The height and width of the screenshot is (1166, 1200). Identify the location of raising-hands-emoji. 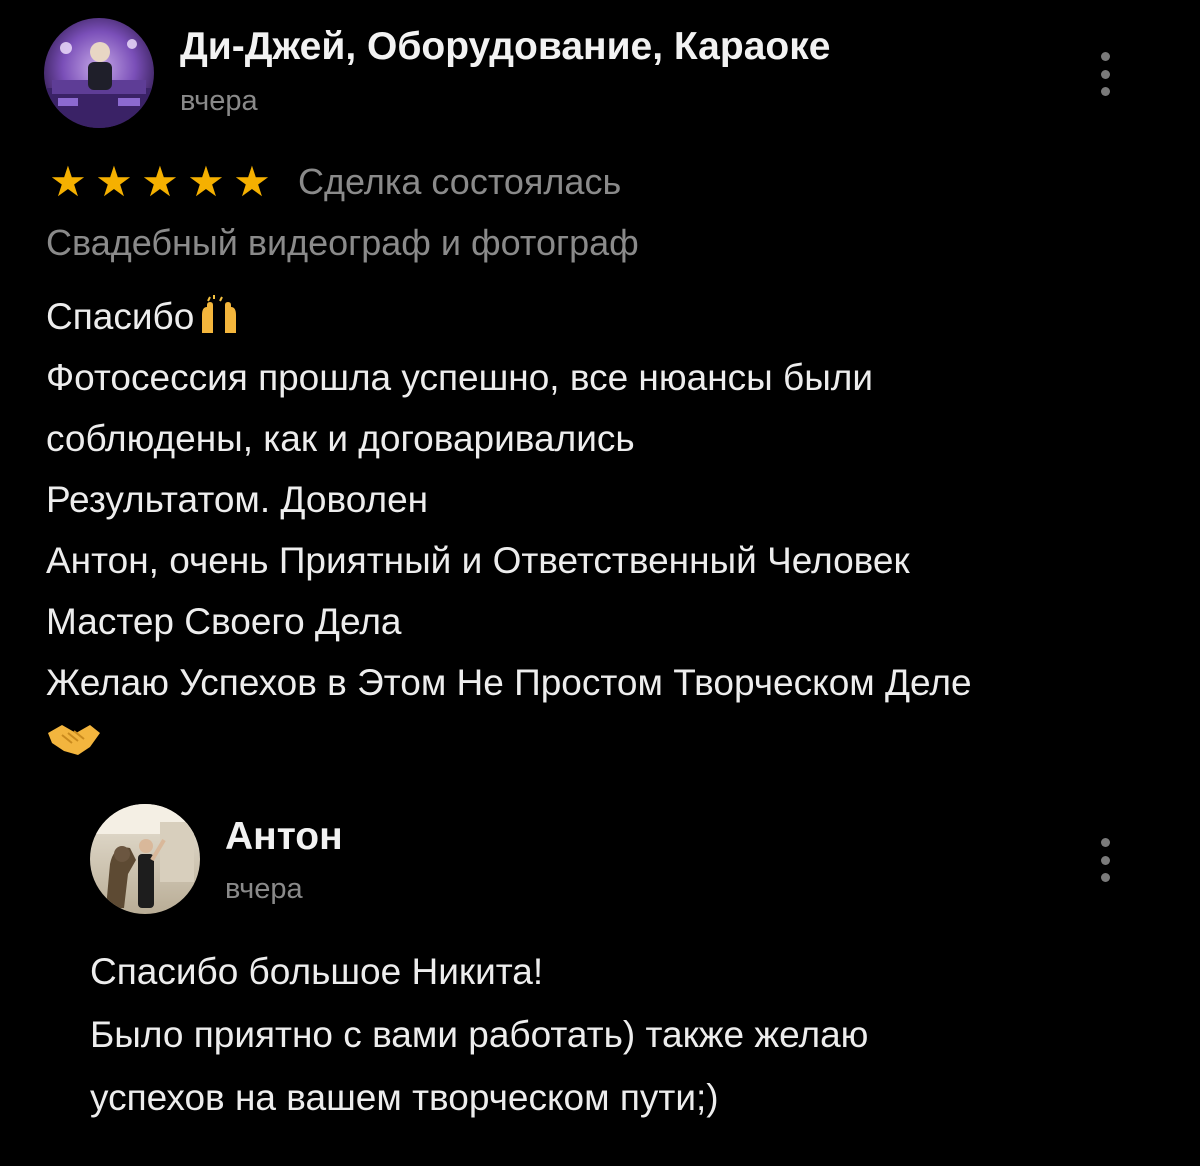
(219, 314).